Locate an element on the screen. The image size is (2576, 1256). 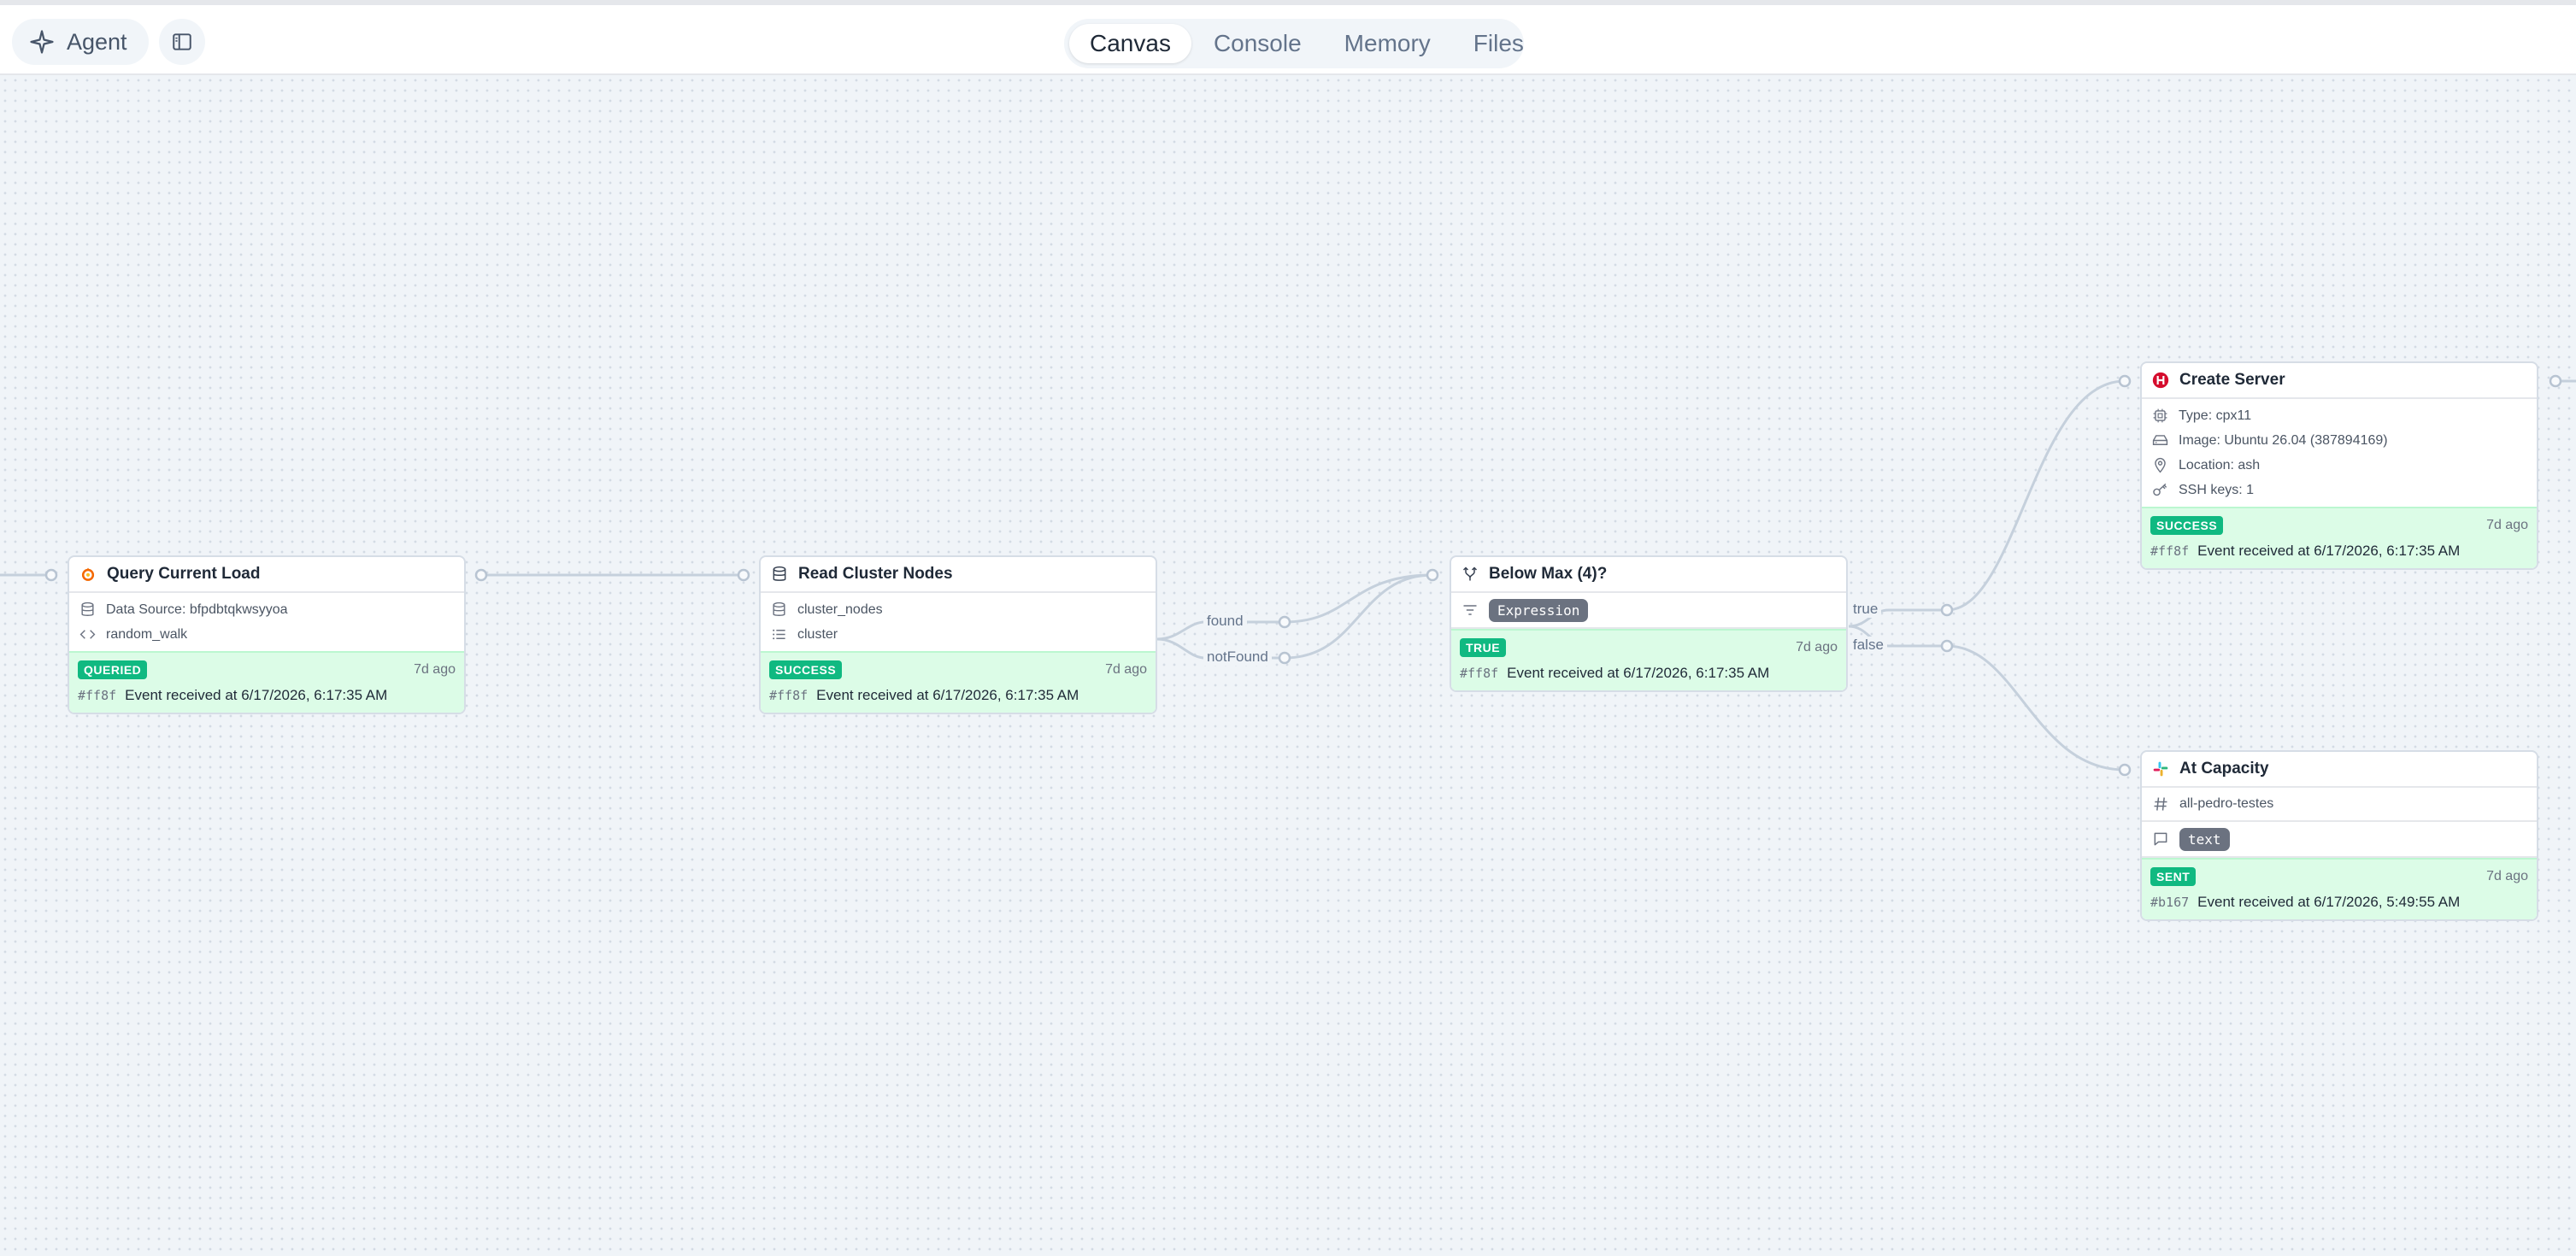
status-badge: QUERIED is located at coordinates (113, 669).